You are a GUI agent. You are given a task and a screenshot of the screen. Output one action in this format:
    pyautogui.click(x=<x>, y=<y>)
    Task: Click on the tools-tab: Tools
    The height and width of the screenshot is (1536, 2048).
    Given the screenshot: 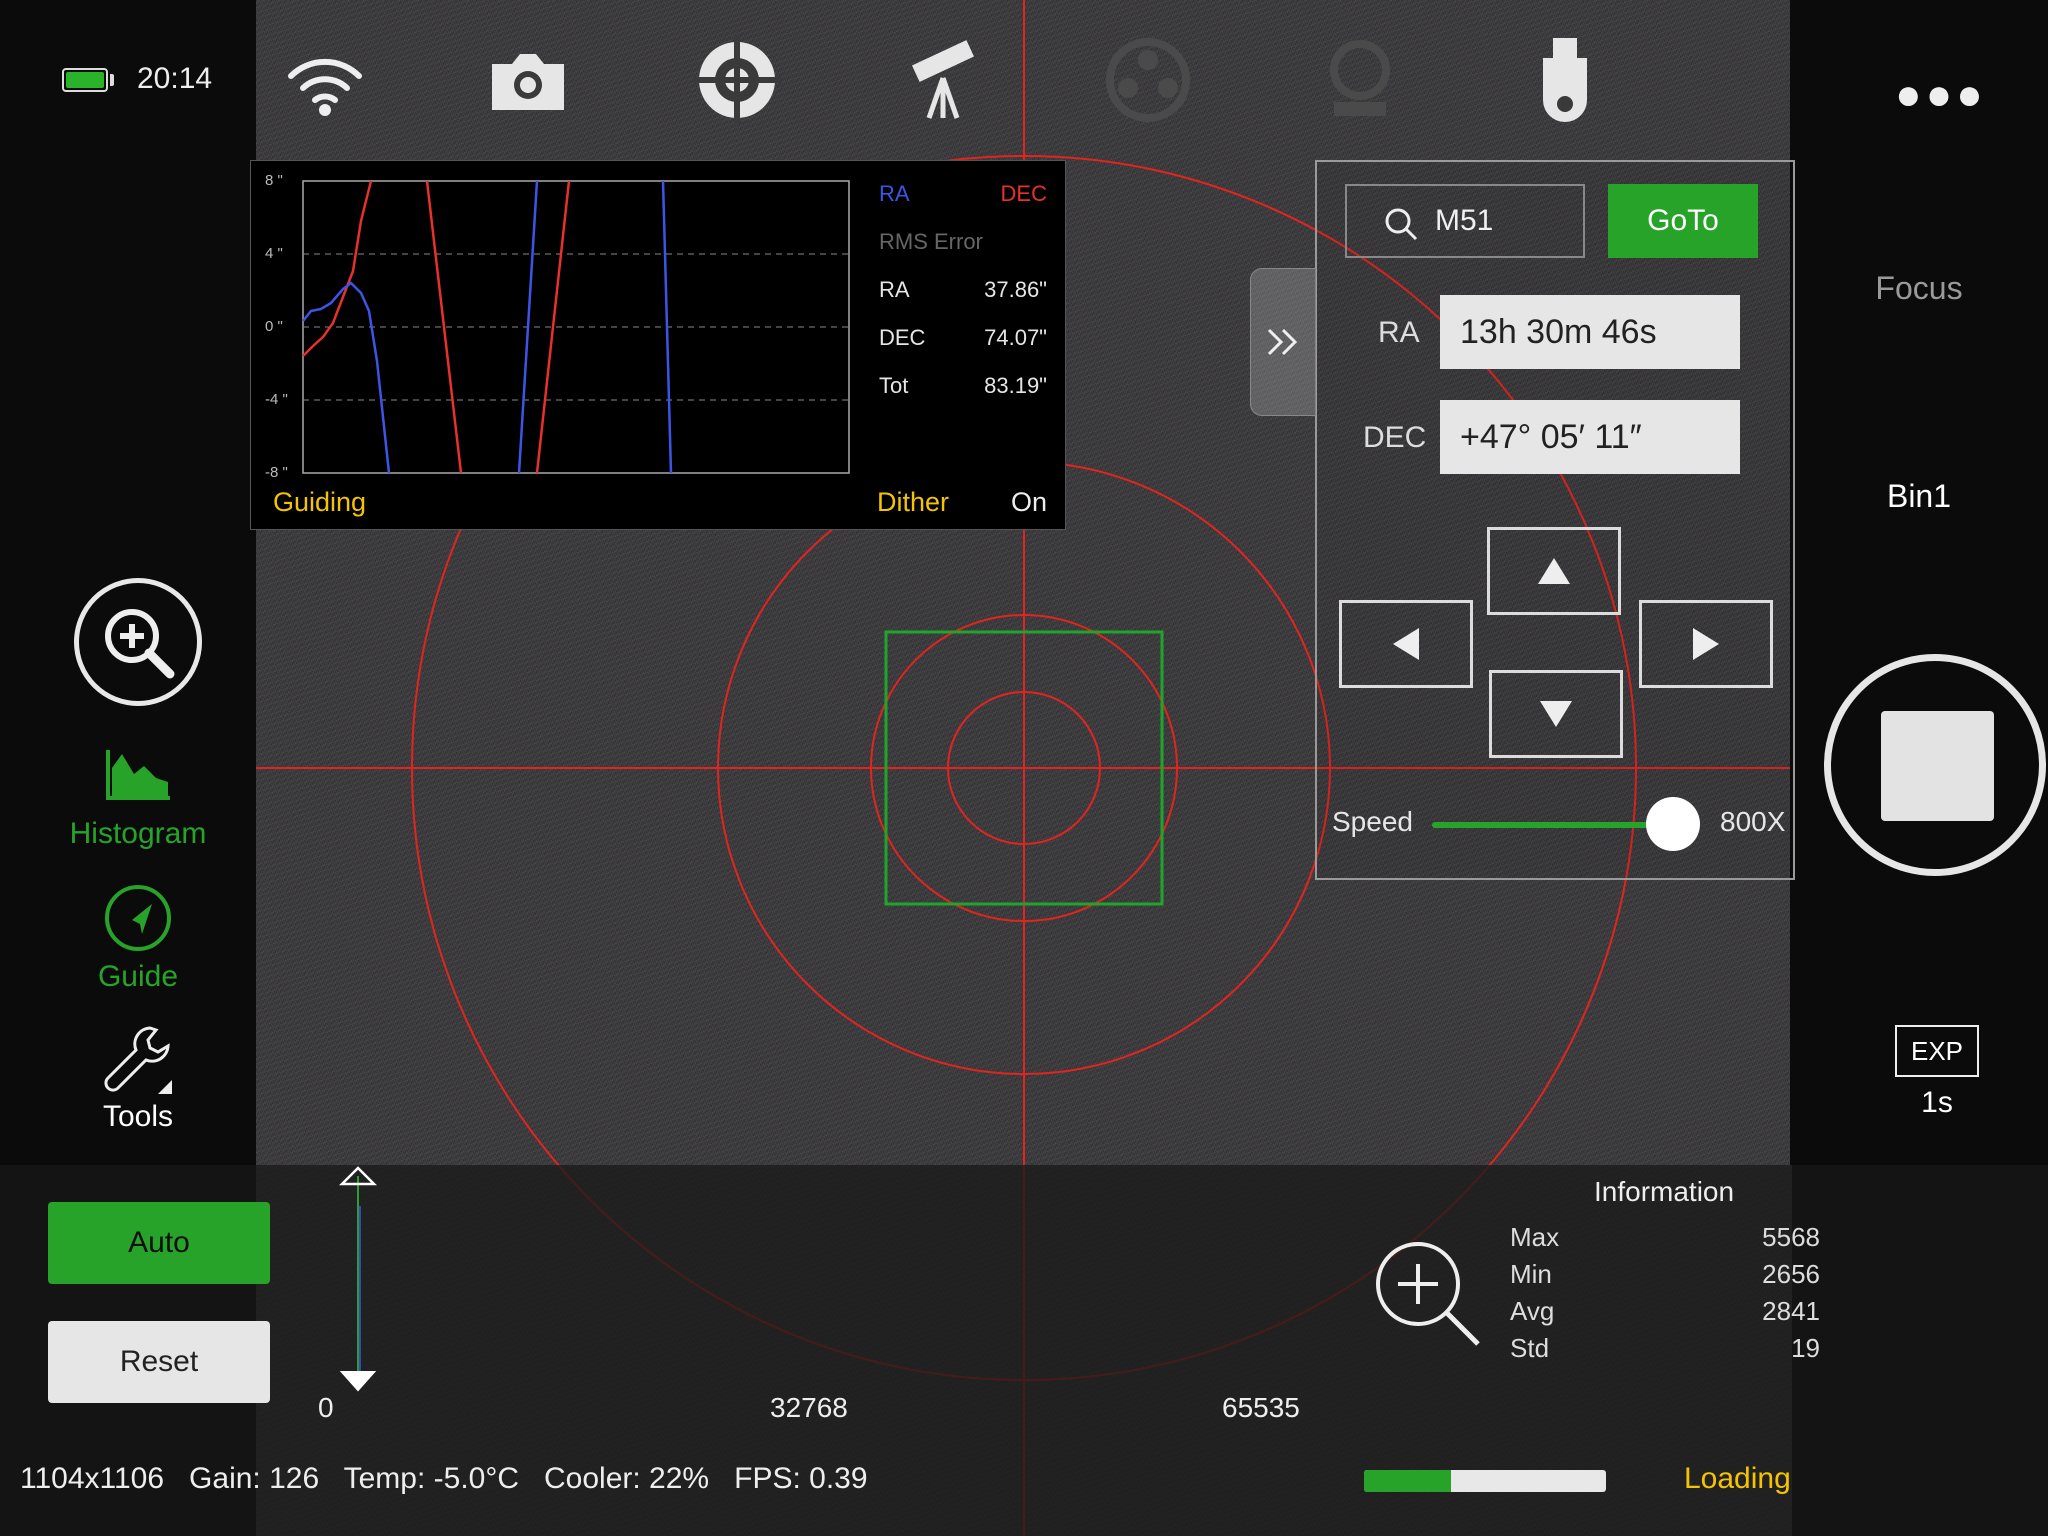 What is the action you would take?
    pyautogui.click(x=138, y=1117)
    